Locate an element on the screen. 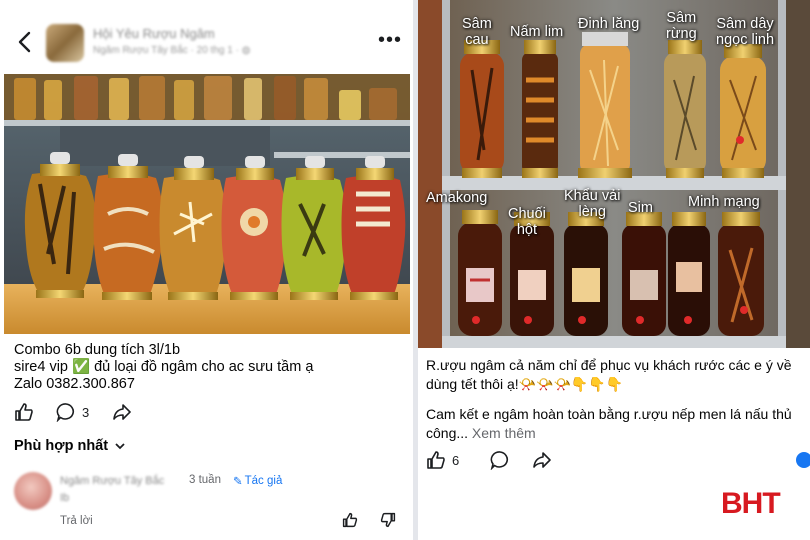 This screenshot has width=810, height=540. globe-icon: ◍ is located at coordinates (246, 50).